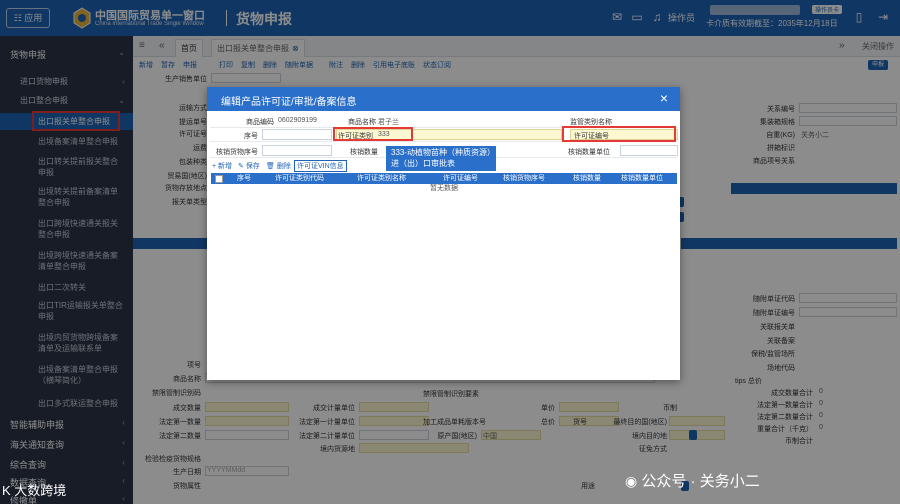 The width and height of the screenshot is (900, 504). I want to click on goods-code-value: 0602909199, so click(297, 120).